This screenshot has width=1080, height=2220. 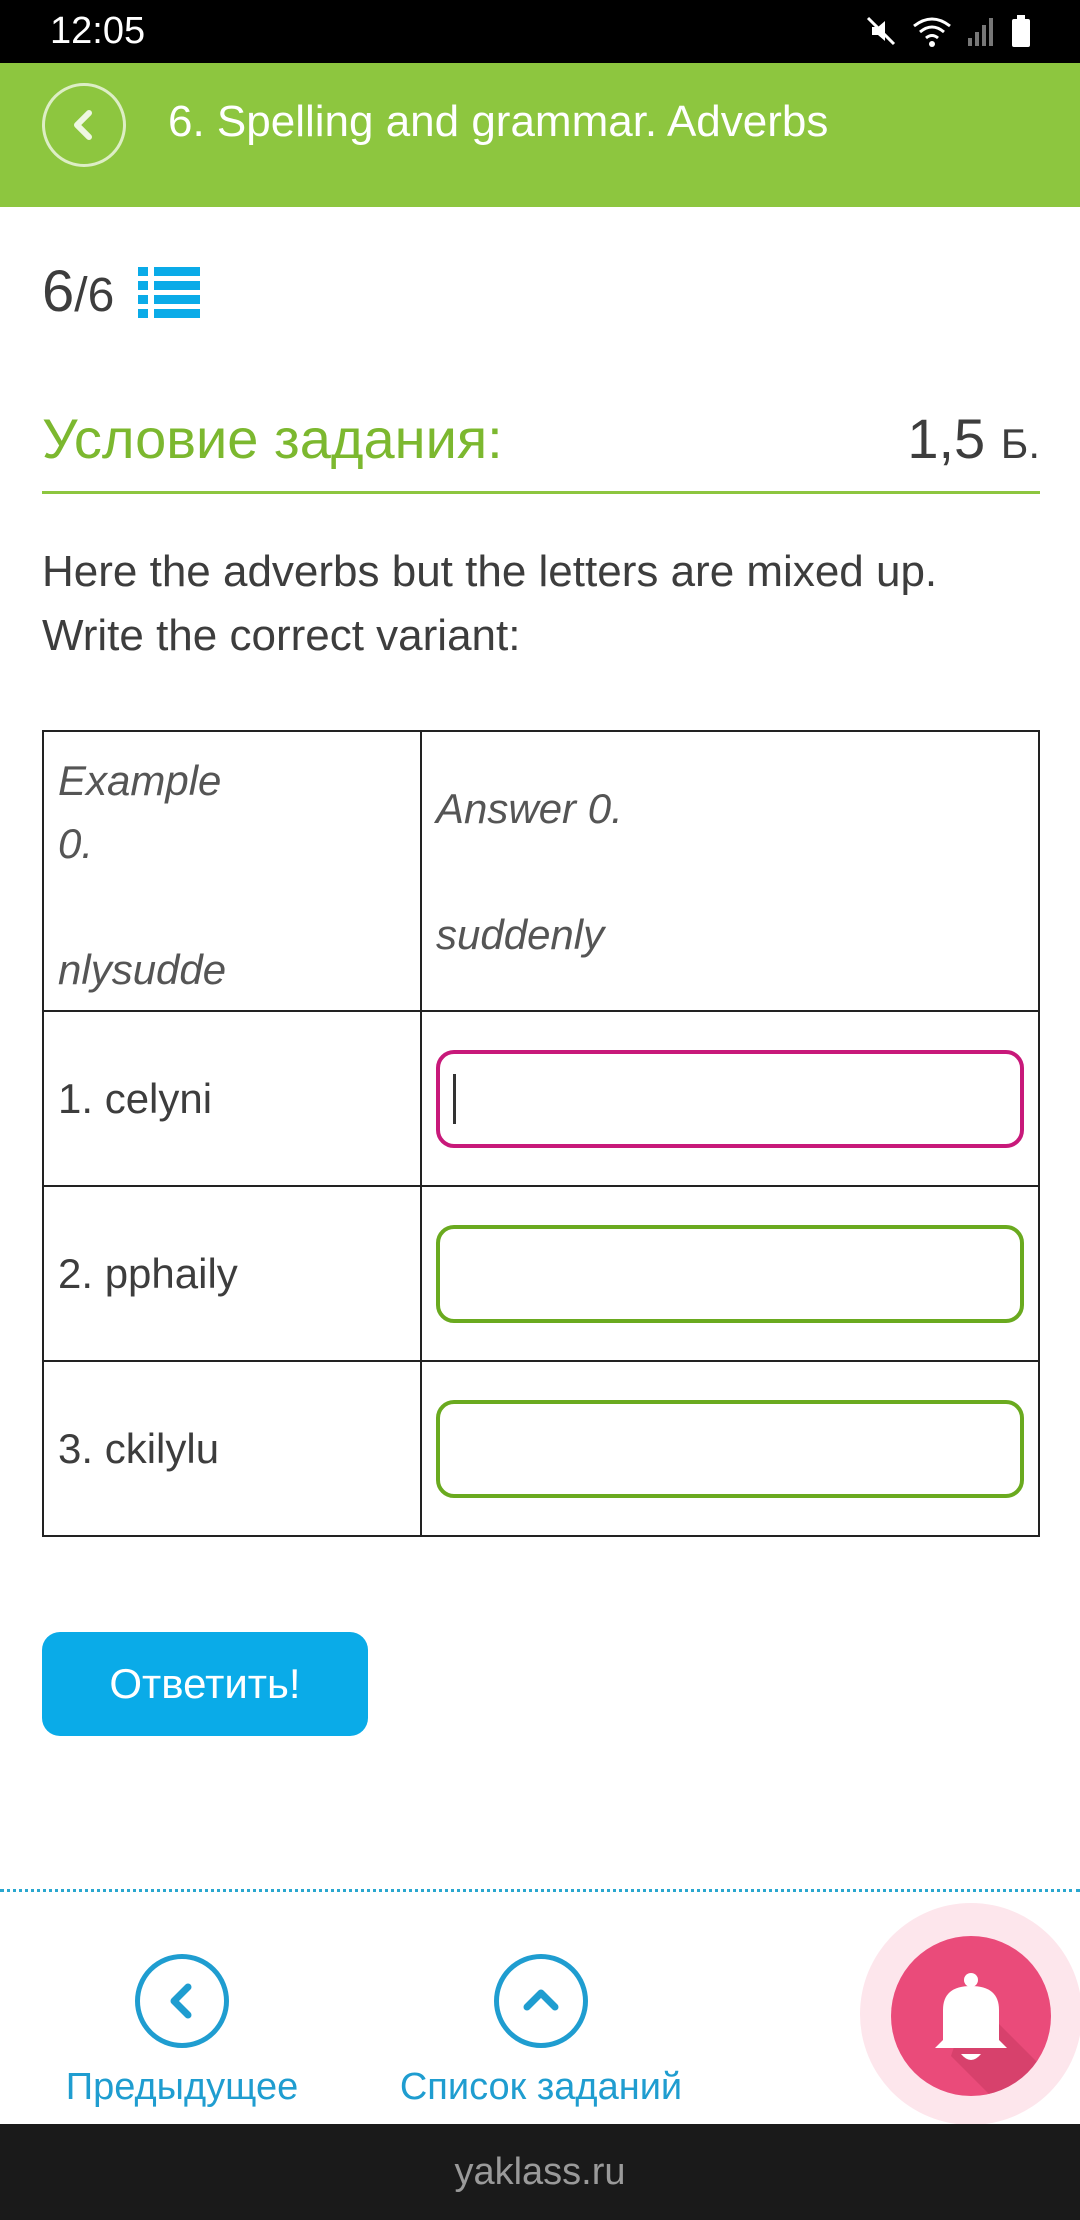 I want to click on submit-button: Ответить!, so click(x=205, y=1684).